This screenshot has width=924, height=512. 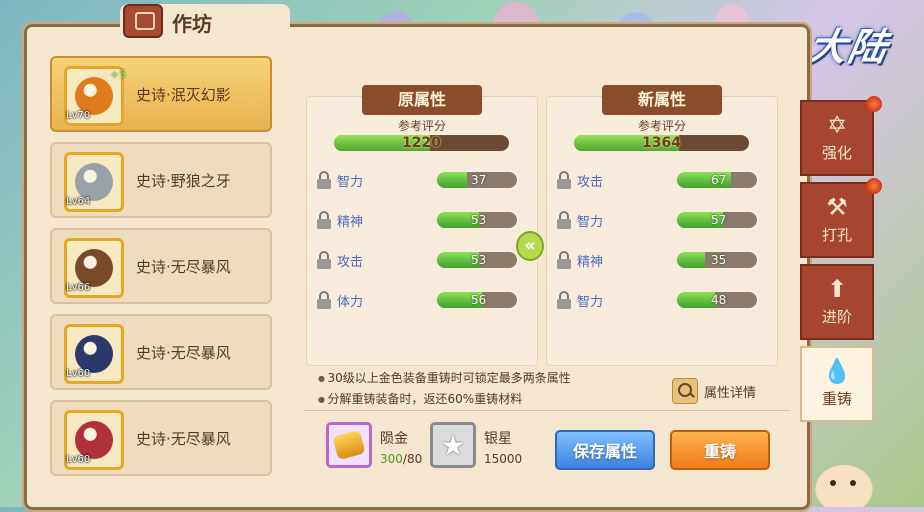 I want to click on attribute-details-button: 属性详情, so click(x=714, y=391).